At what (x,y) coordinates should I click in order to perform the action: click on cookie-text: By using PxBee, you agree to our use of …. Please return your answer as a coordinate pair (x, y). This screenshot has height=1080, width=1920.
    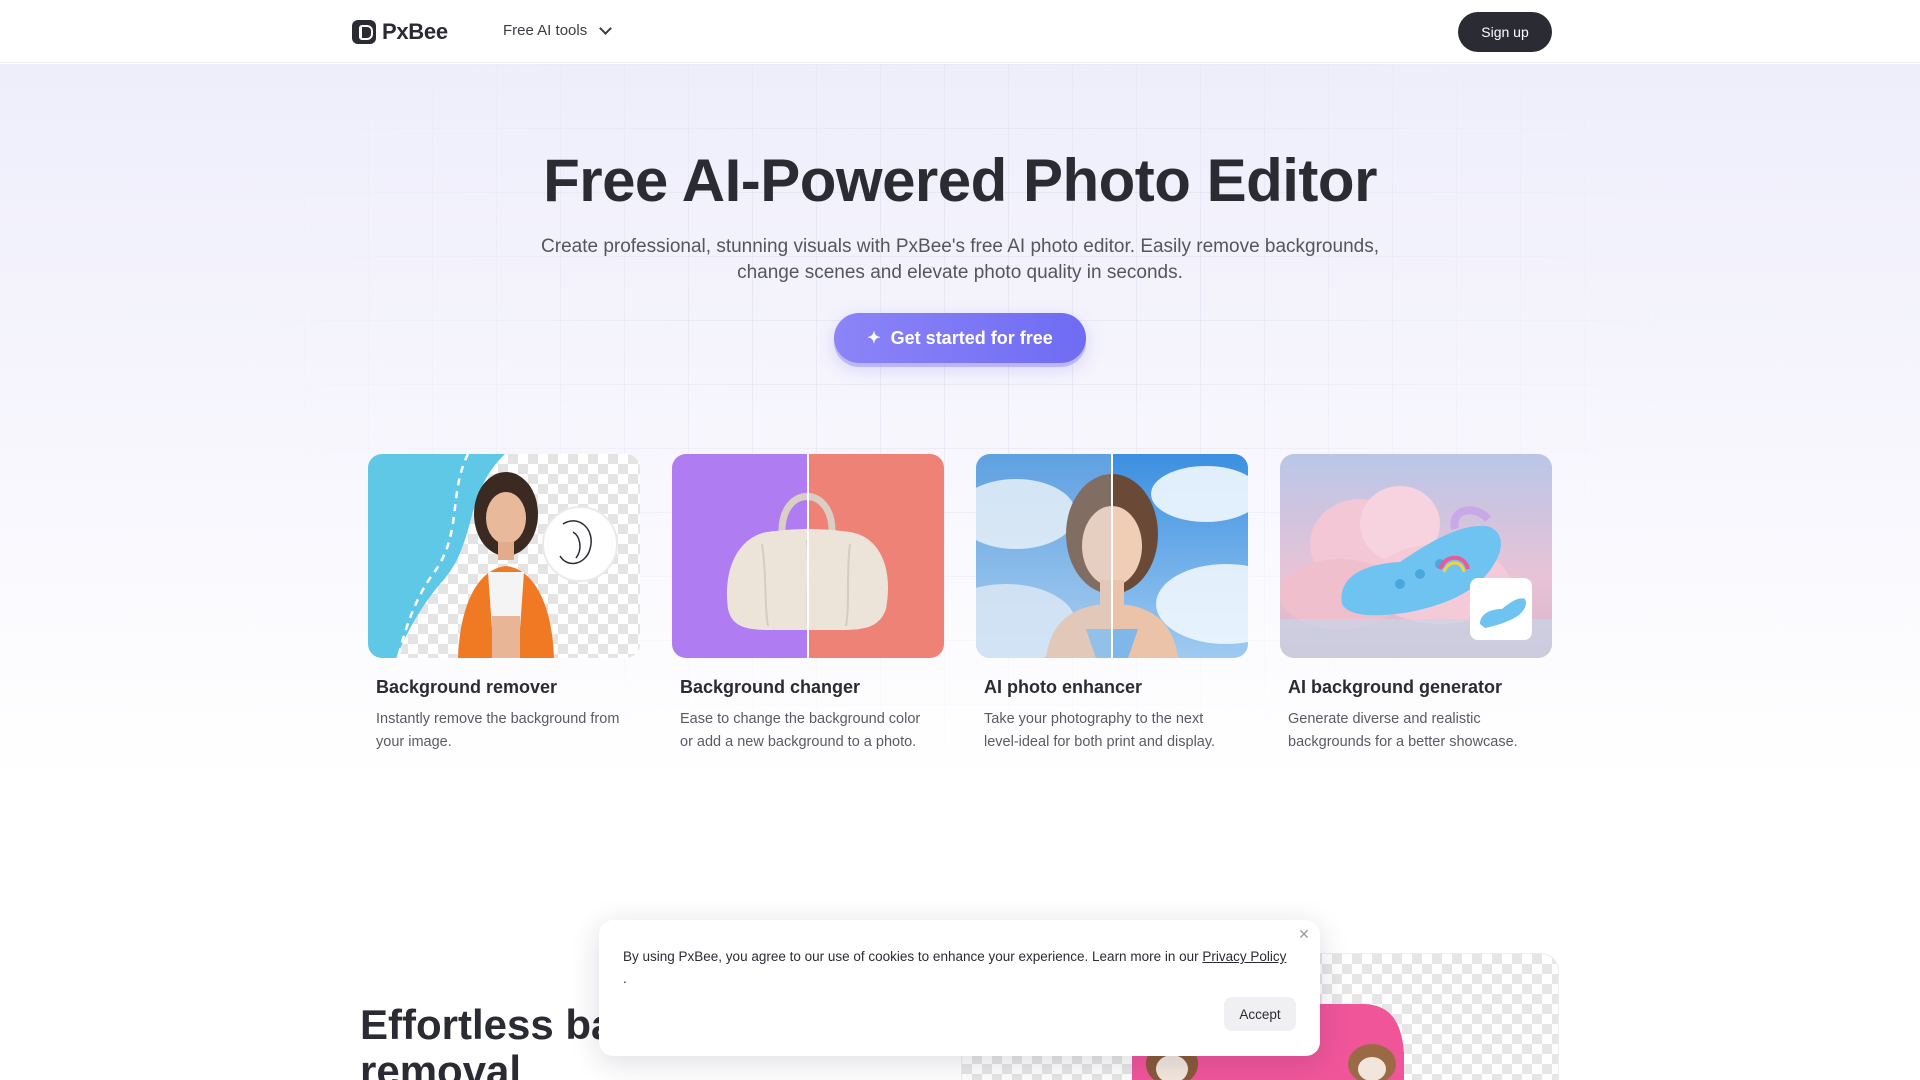
    Looking at the image, I should click on (911, 956).